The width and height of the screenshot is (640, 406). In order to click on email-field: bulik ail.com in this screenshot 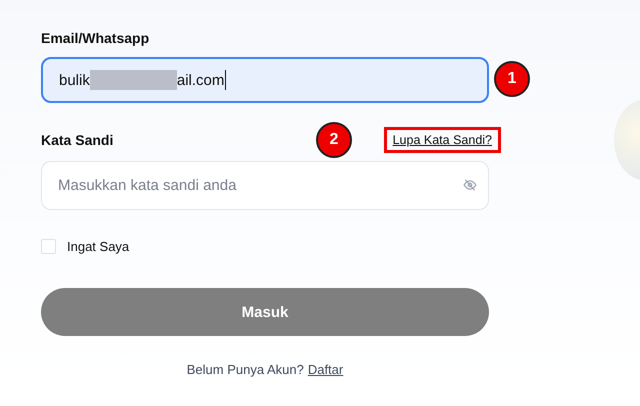, I will do `click(265, 80)`.